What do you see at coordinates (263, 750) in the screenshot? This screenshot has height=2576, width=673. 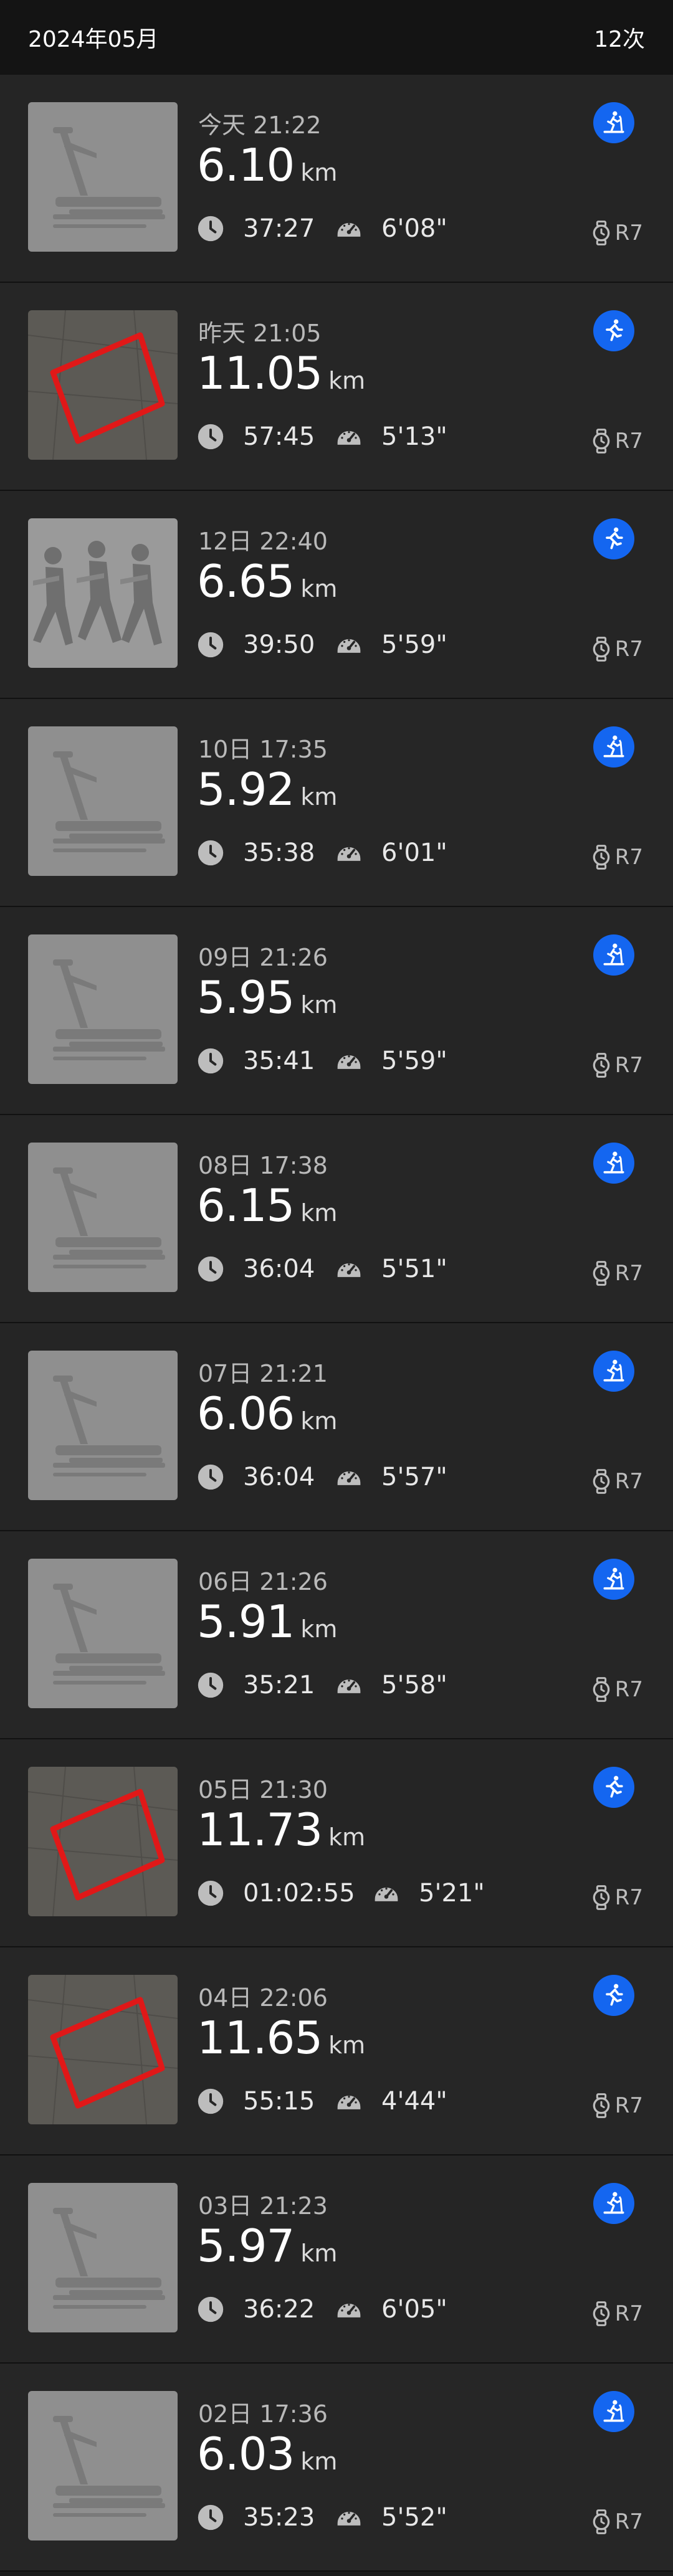 I see `activity-date: 10日 17:35` at bounding box center [263, 750].